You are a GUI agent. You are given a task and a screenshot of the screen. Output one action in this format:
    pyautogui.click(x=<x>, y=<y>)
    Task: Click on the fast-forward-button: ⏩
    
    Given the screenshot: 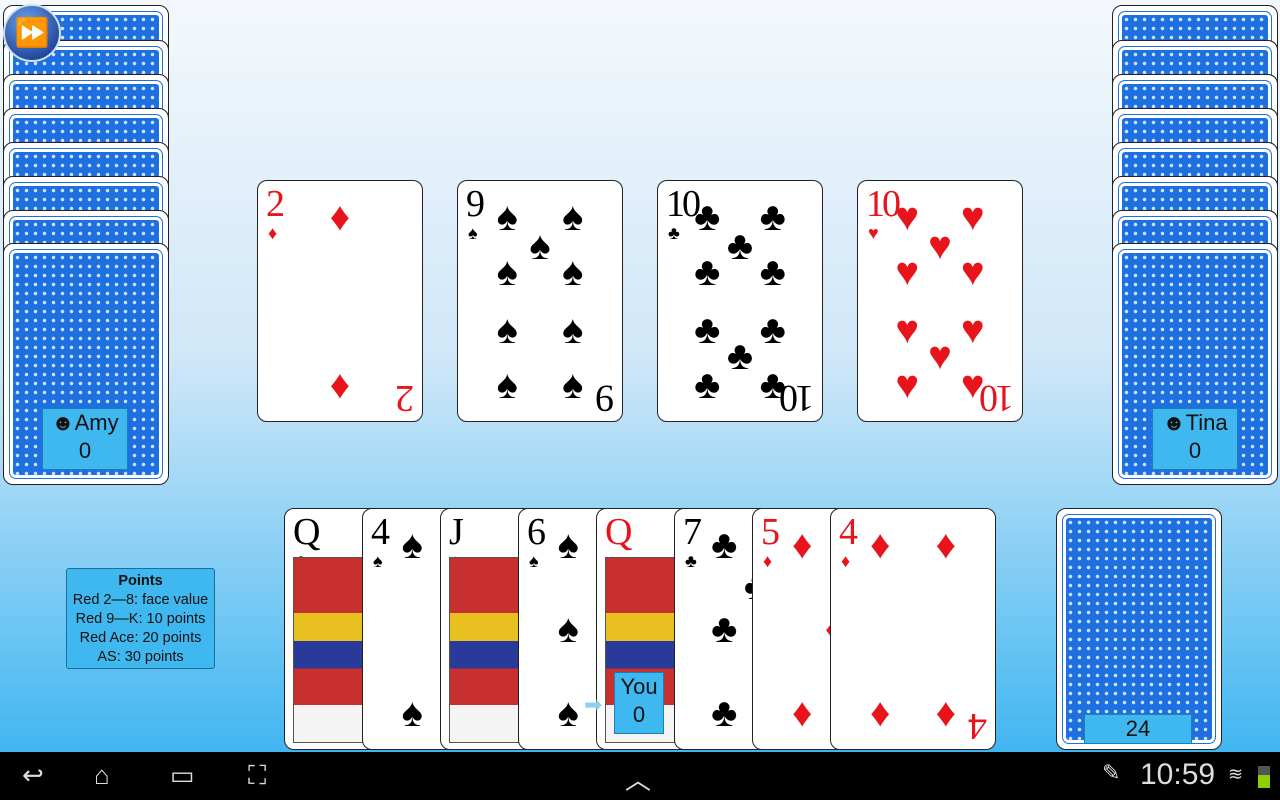 What is the action you would take?
    pyautogui.click(x=32, y=33)
    